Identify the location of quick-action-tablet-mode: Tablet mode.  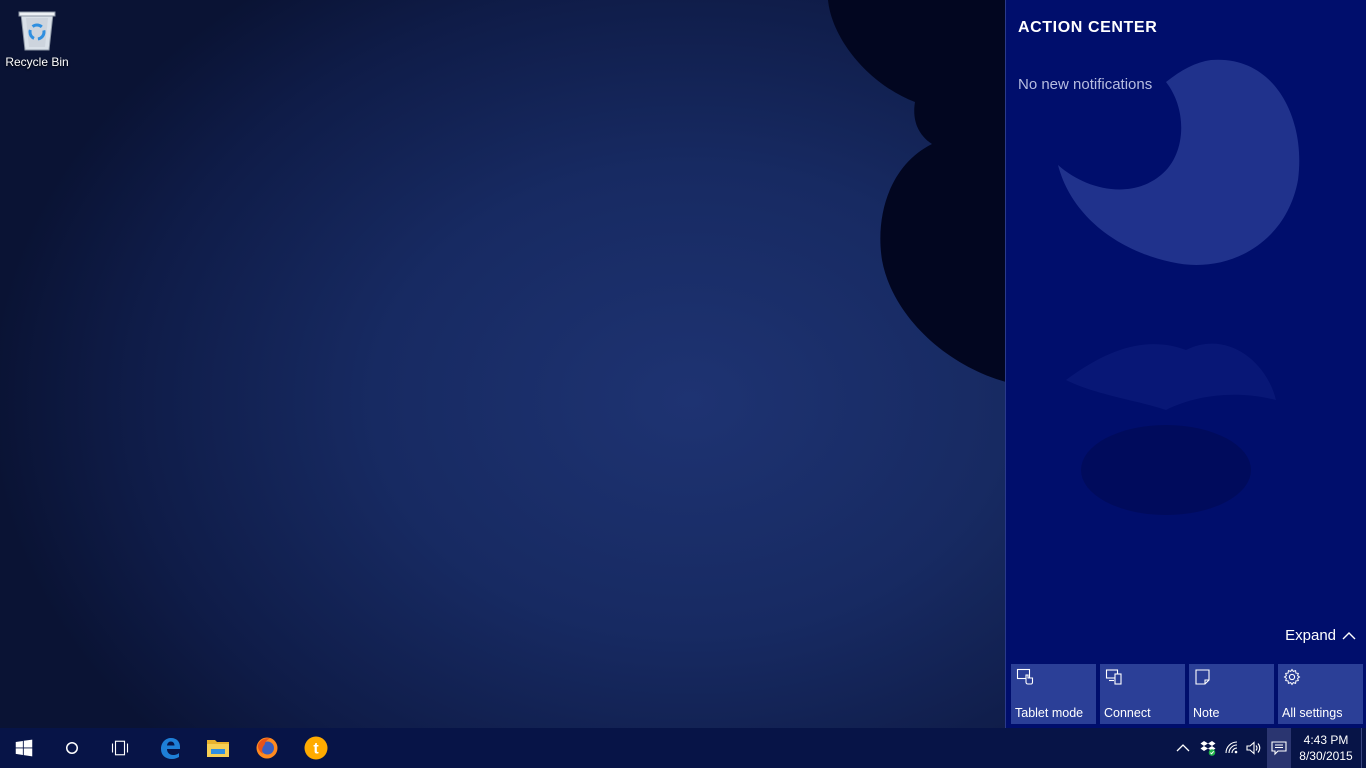
(1053, 694).